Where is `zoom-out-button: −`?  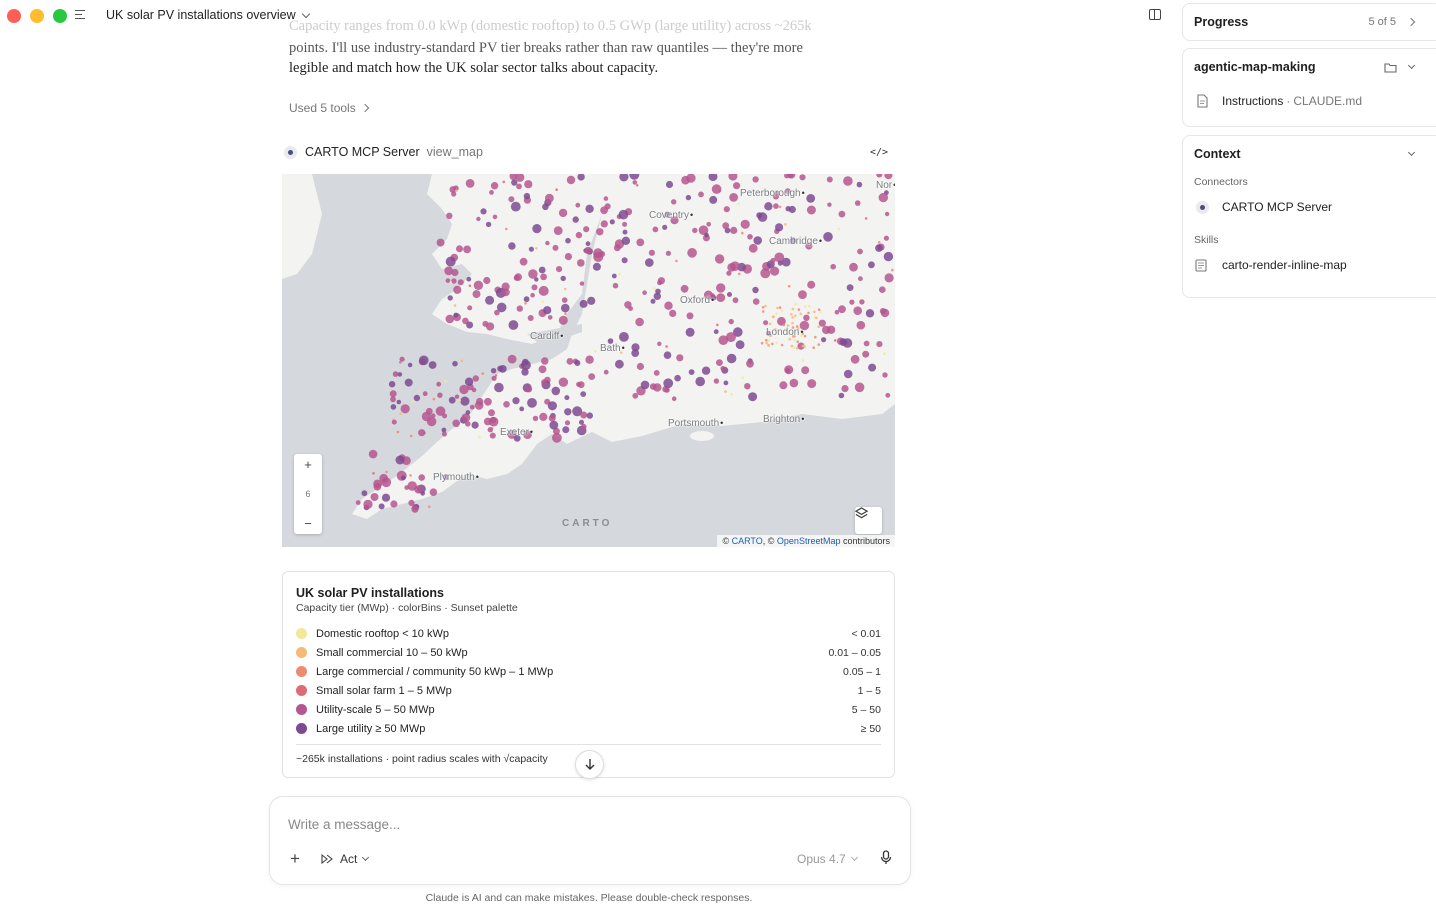 zoom-out-button: − is located at coordinates (308, 523).